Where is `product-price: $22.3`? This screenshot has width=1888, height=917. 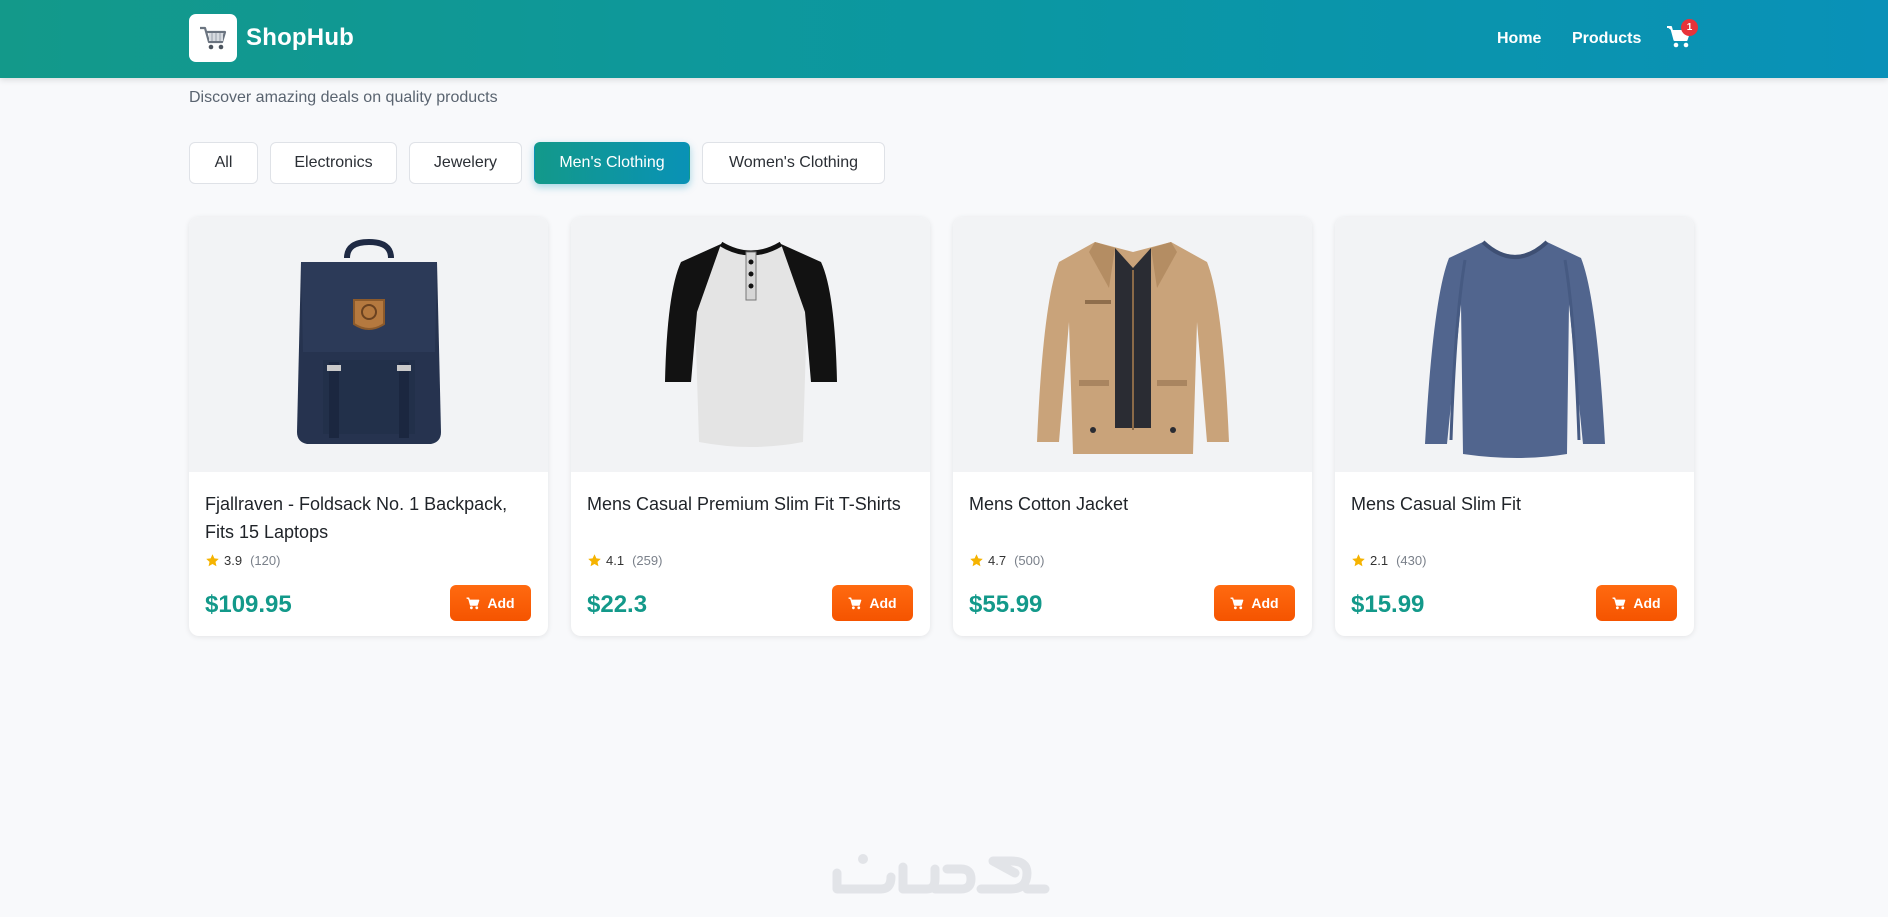
product-price: $22.3 is located at coordinates (617, 604).